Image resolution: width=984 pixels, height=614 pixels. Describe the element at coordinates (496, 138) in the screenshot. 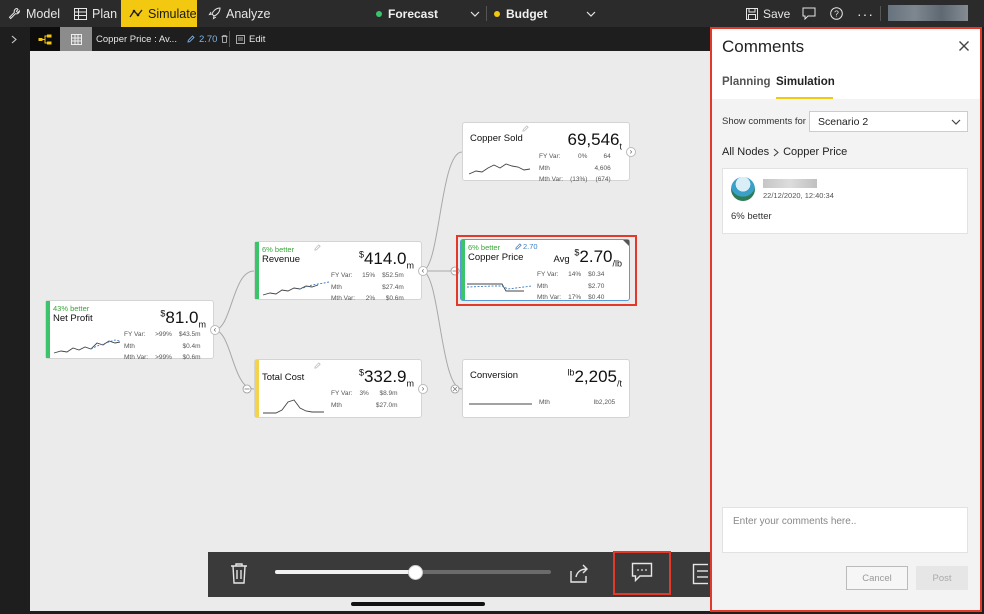

I see `node-name: Copper Sold` at that location.